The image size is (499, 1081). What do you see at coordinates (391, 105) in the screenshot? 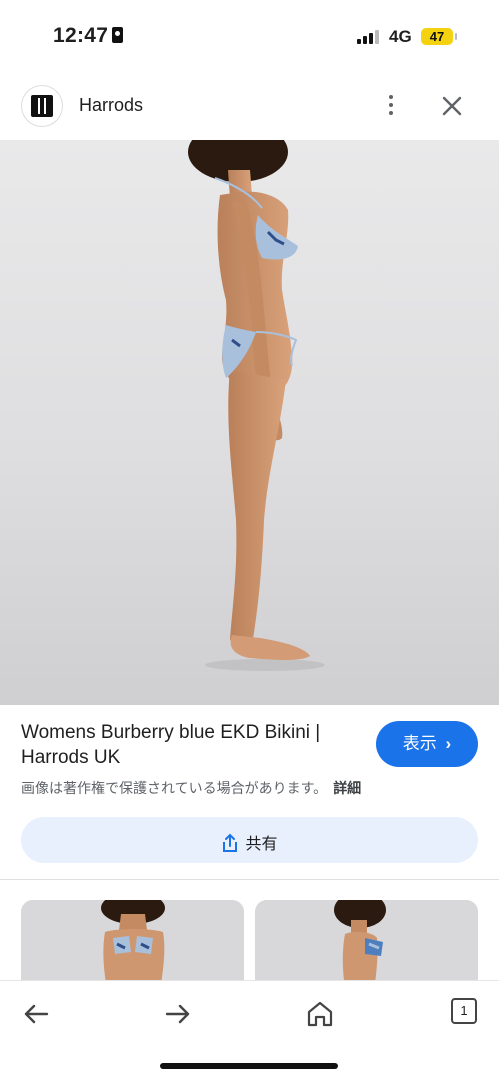
I see `more-vert-icon` at bounding box center [391, 105].